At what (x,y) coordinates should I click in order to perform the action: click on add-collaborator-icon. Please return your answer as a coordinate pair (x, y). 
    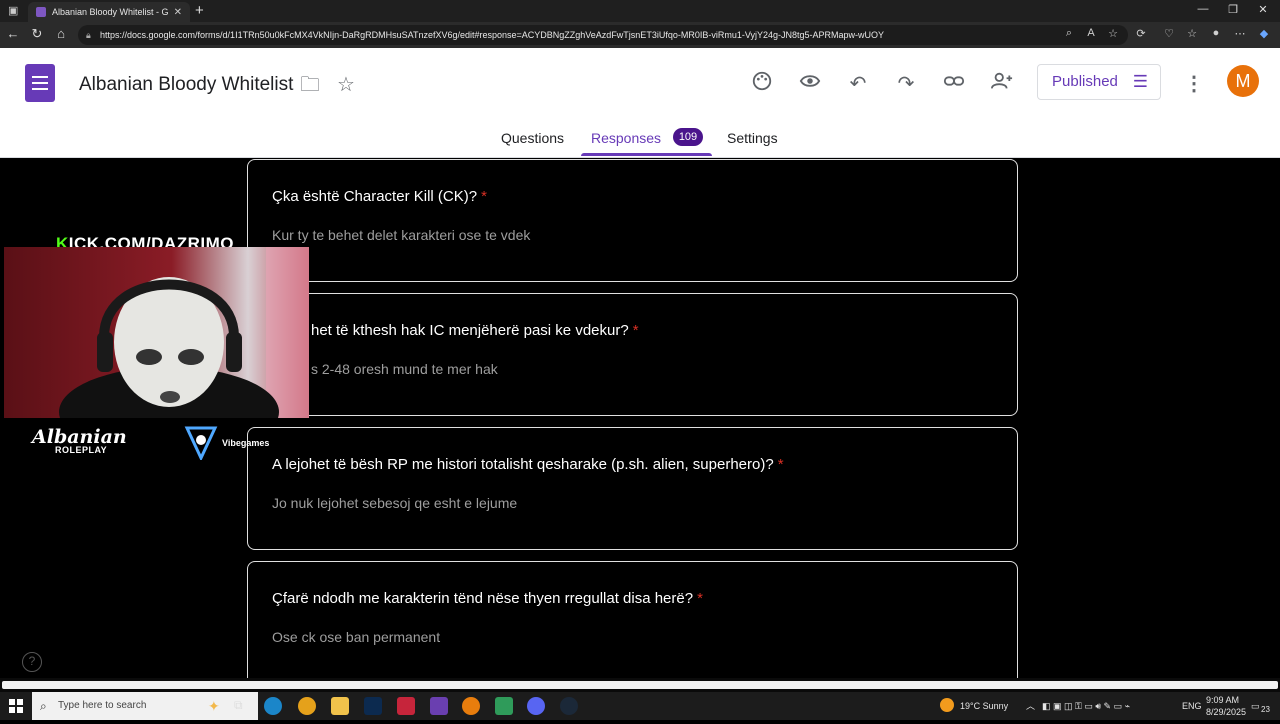
    Looking at the image, I should click on (1002, 84).